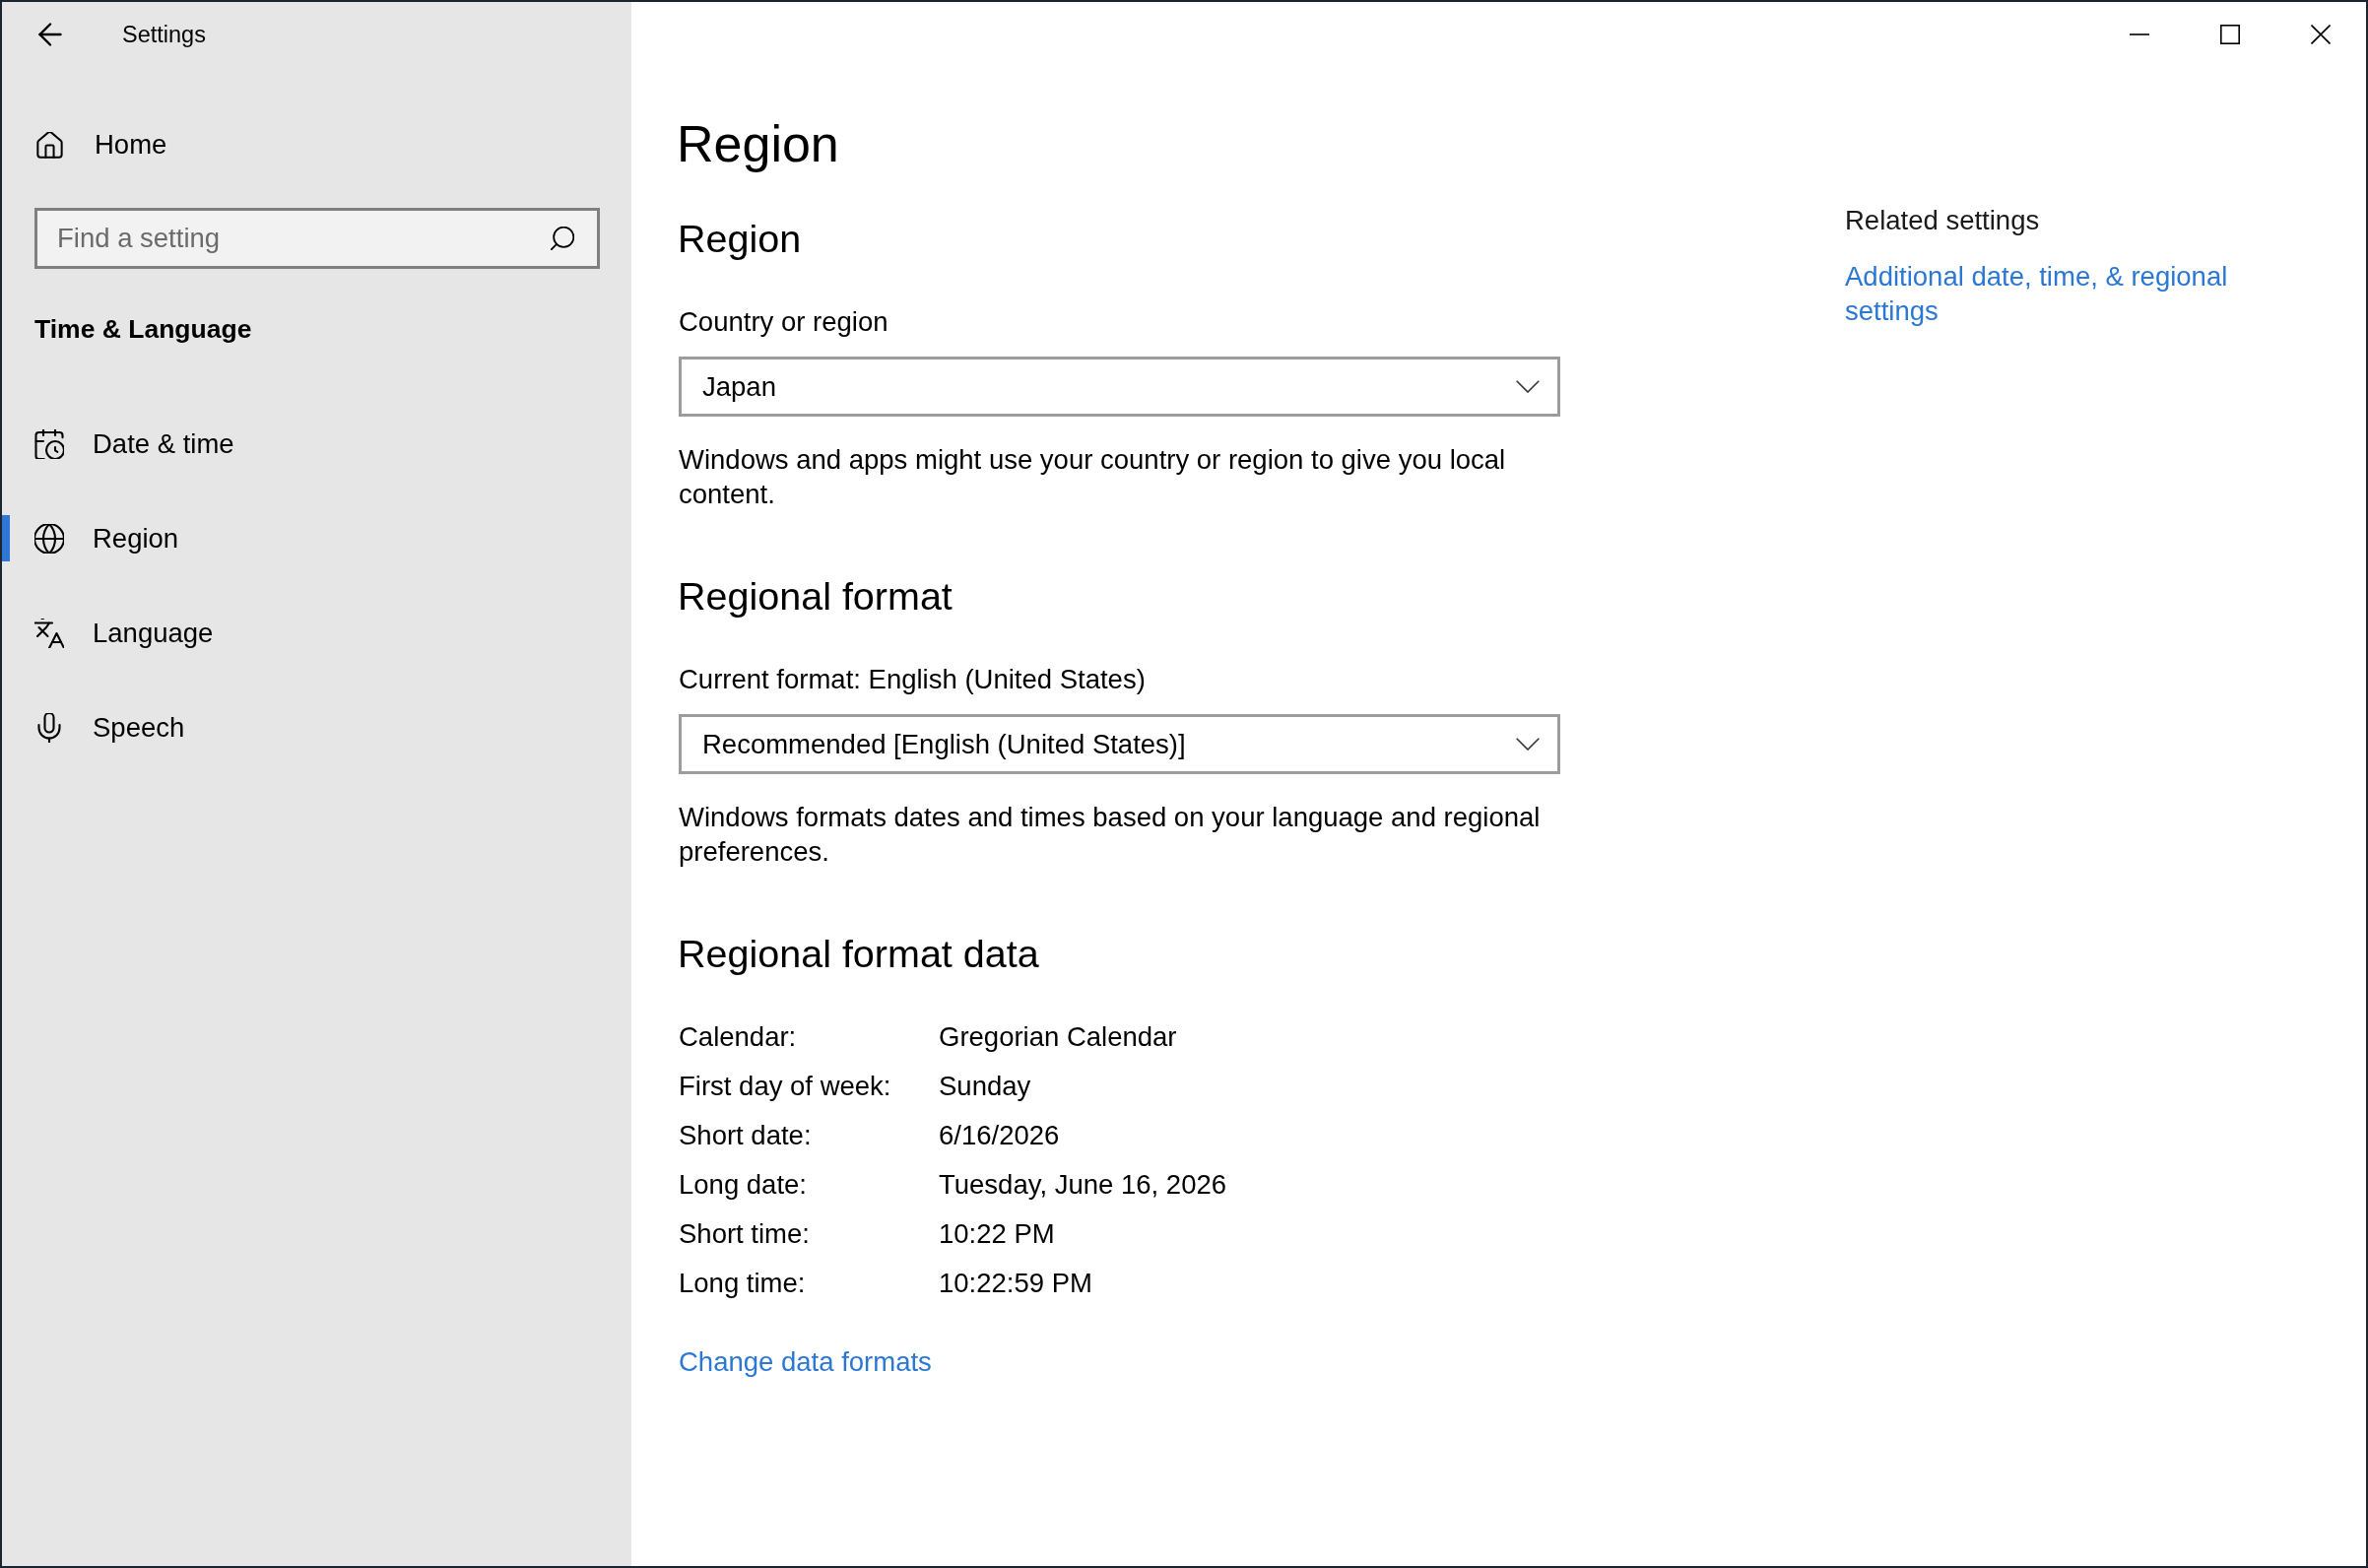  Describe the element at coordinates (317, 239) in the screenshot. I see `search-field: Find a setting` at that location.